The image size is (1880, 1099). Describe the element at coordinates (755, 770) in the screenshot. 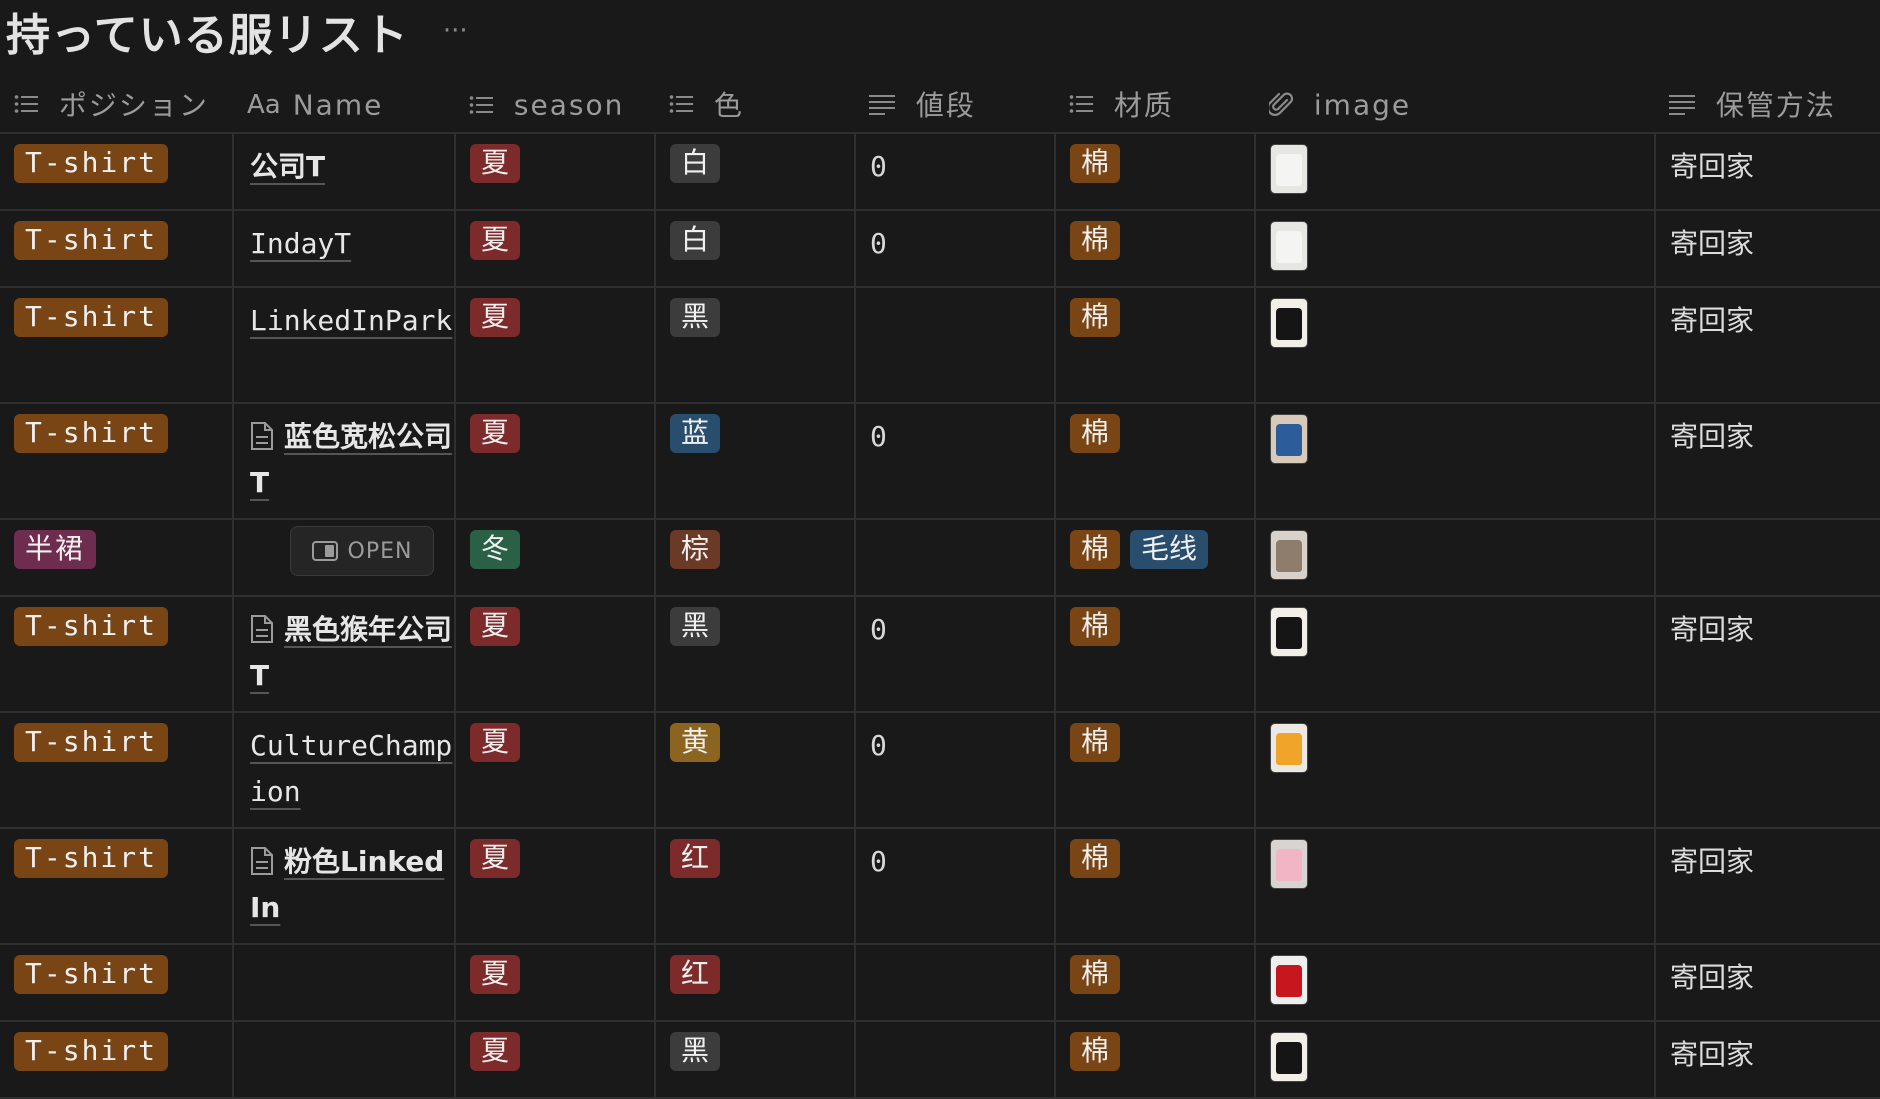

I see `cell-color: 黄` at that location.